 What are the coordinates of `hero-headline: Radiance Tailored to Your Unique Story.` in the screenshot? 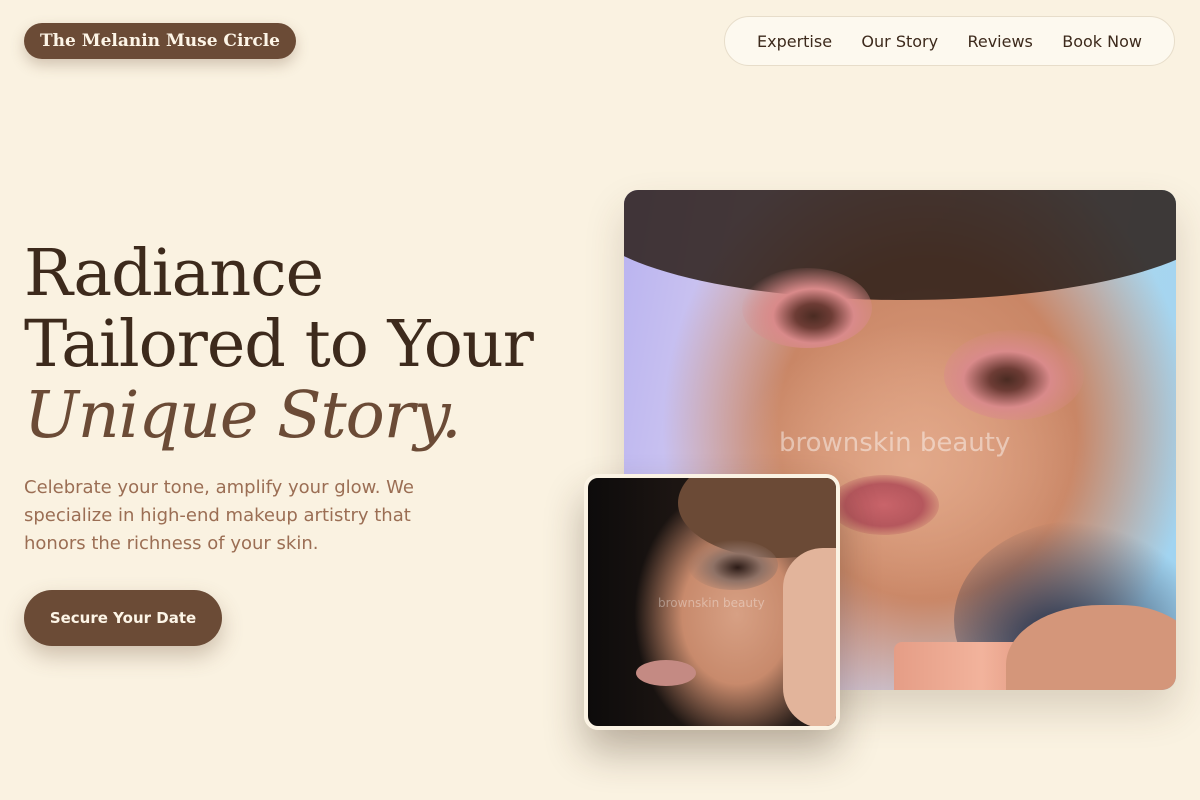 It's located at (279, 344).